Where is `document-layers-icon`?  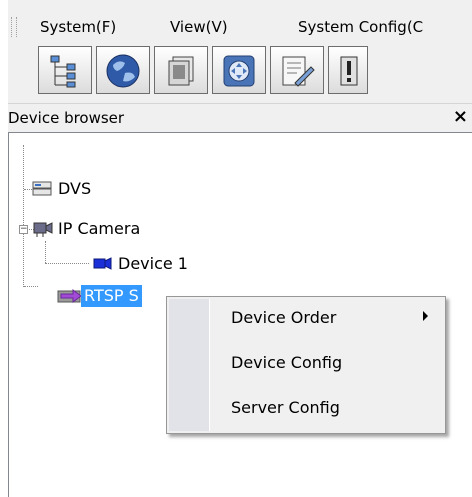
document-layers-icon is located at coordinates (181, 71).